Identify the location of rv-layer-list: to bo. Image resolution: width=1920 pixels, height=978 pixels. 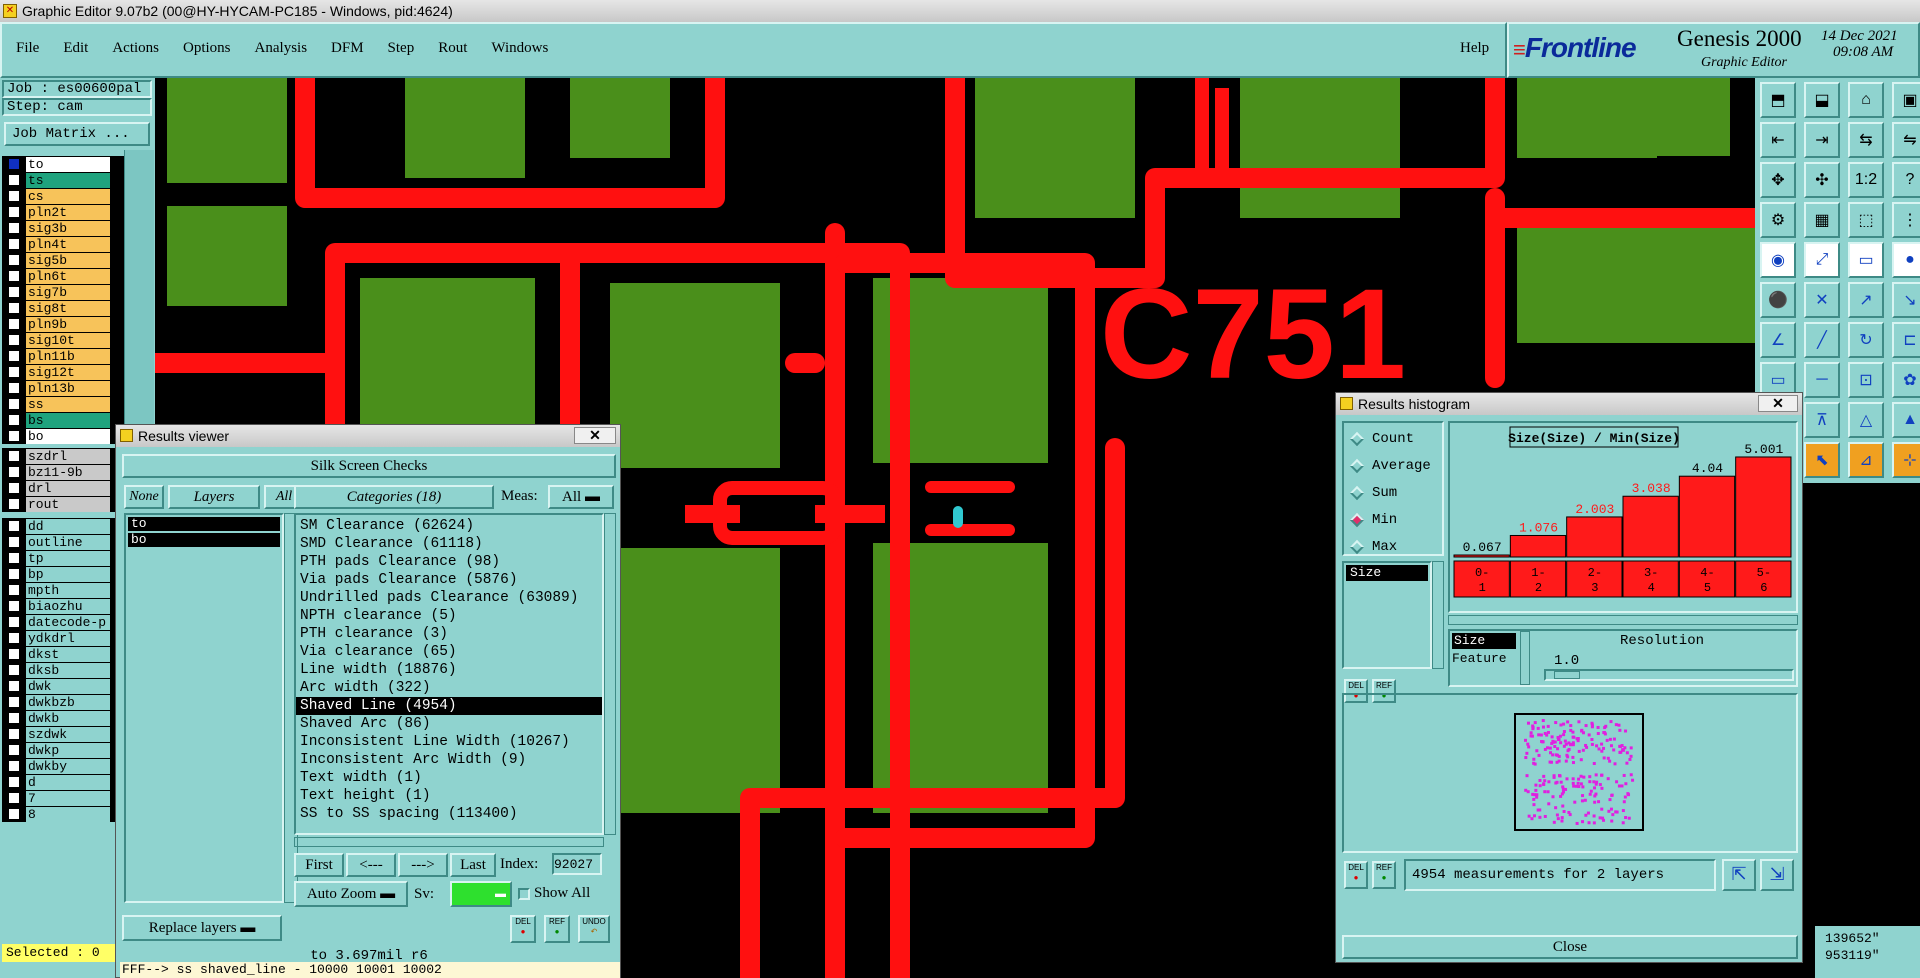
(204, 708).